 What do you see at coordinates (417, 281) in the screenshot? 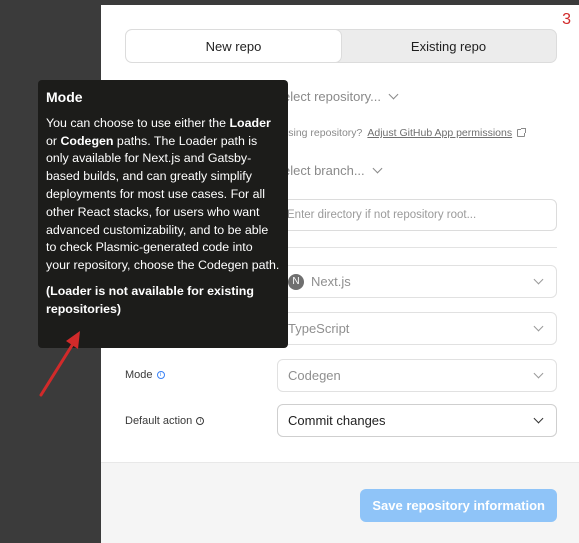
I see `framework-select: N Next.js` at bounding box center [417, 281].